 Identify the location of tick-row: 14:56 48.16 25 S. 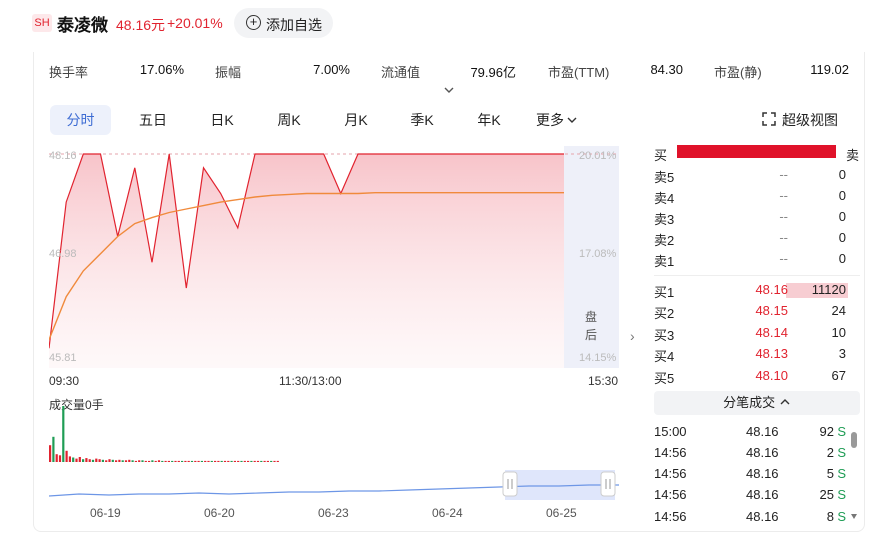
(752, 497).